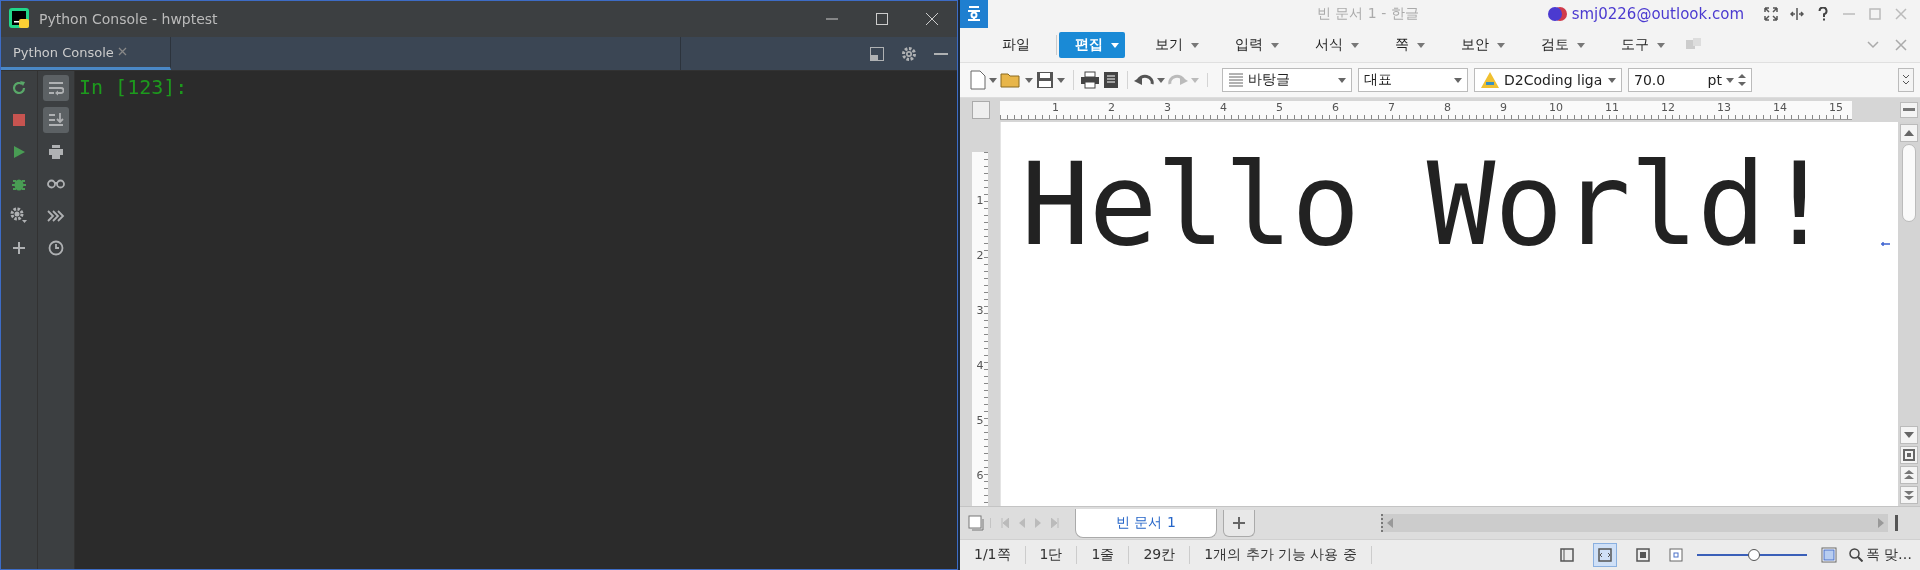 This screenshot has height=570, width=1920. What do you see at coordinates (1667, 108) in the screenshot?
I see `ruler-number: 12` at bounding box center [1667, 108].